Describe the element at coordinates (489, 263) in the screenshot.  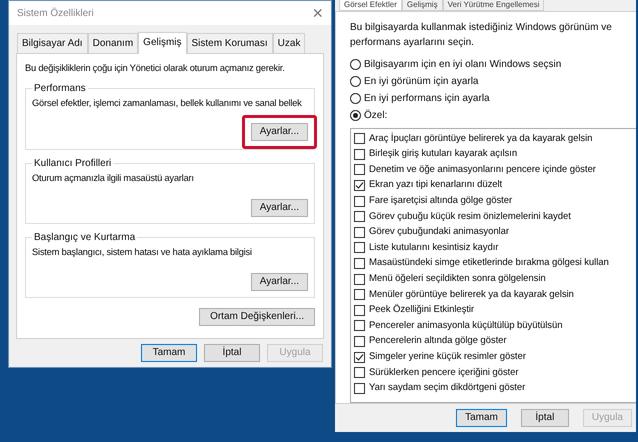
I see `checkbox-label: Masaüstündeki simge etiketlerinde bırakma gölgesi kullan` at that location.